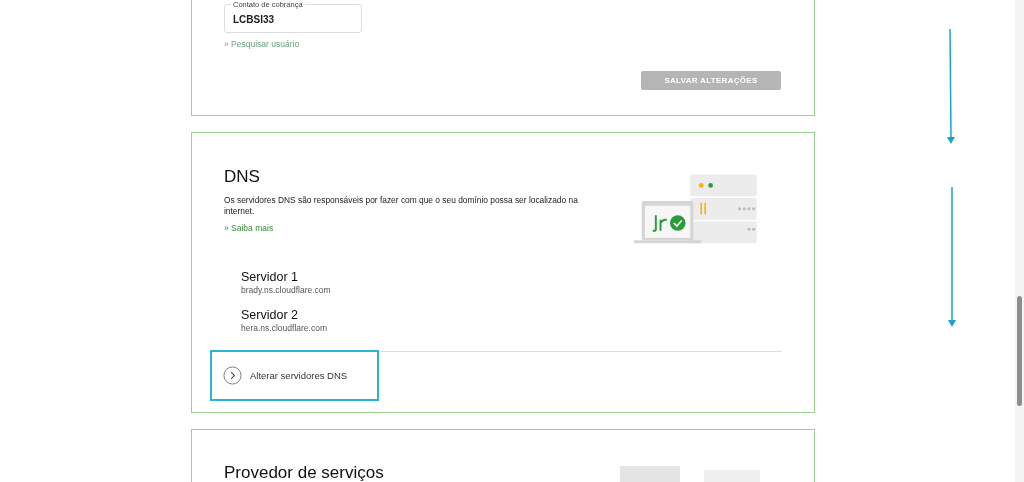 Image resolution: width=1024 pixels, height=482 pixels. What do you see at coordinates (270, 315) in the screenshot?
I see `server-name: Servidor 2` at bounding box center [270, 315].